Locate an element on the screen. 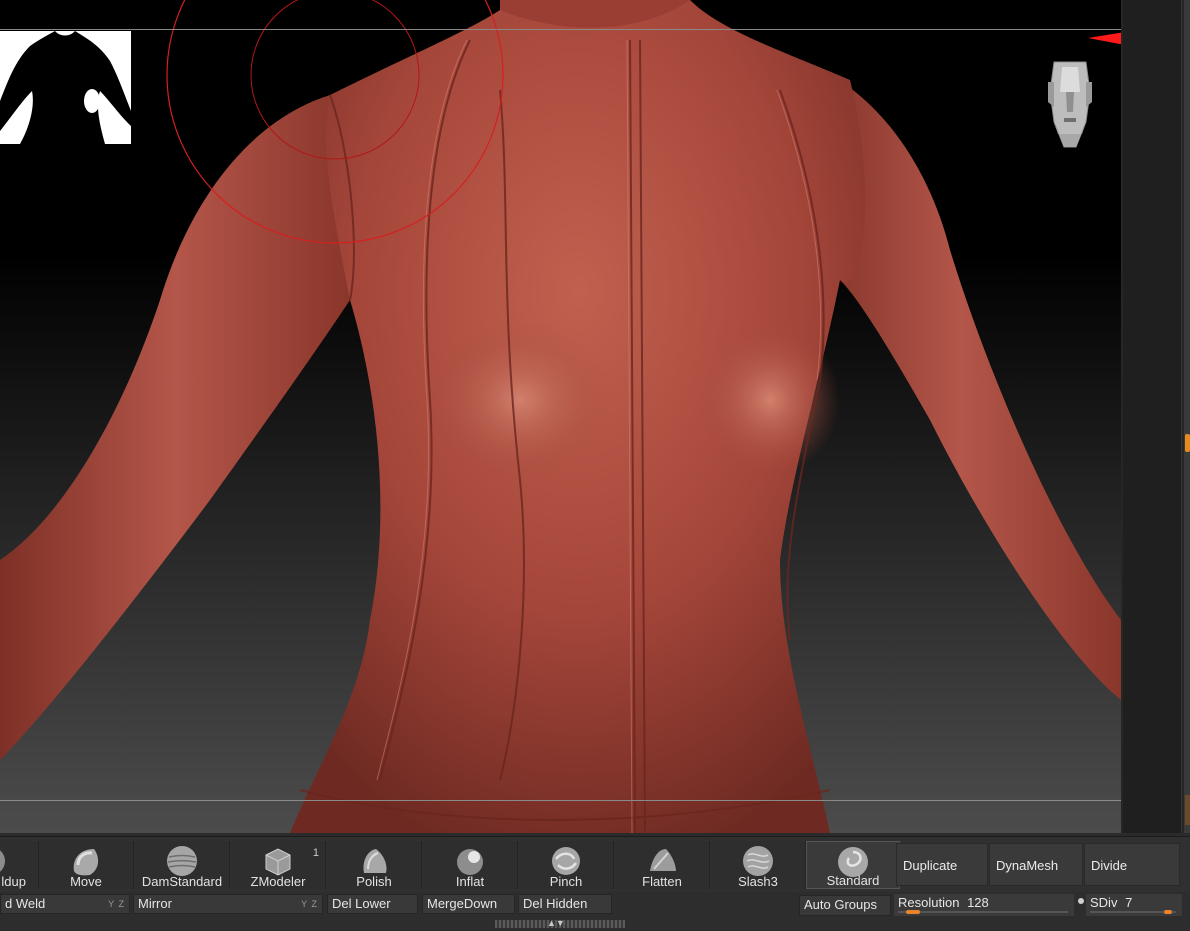  del-hidden-button: Del Hidden is located at coordinates (565, 904).